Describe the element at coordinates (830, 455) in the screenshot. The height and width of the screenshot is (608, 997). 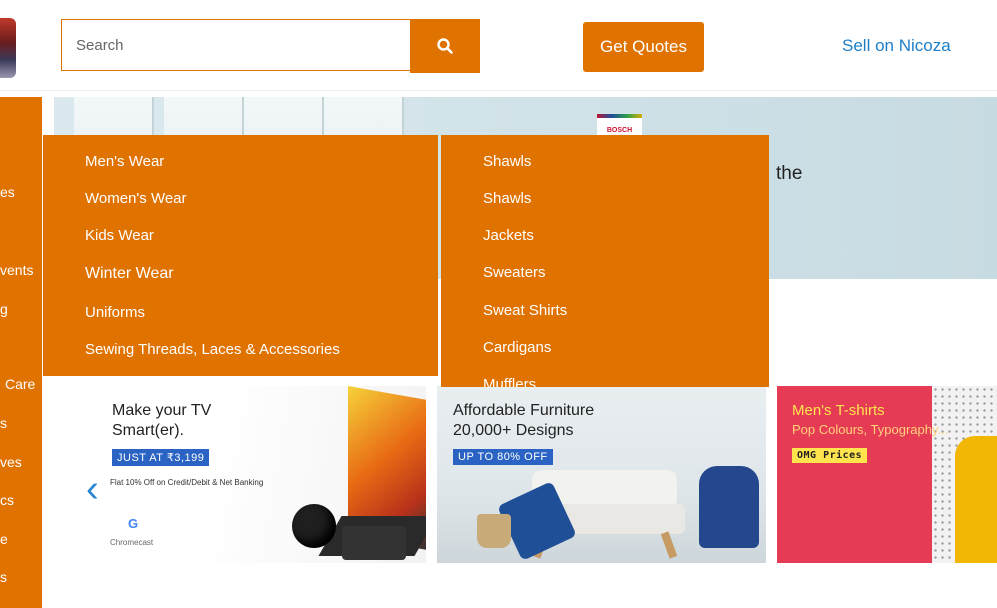
I see `price-tag: OMG Prices` at that location.